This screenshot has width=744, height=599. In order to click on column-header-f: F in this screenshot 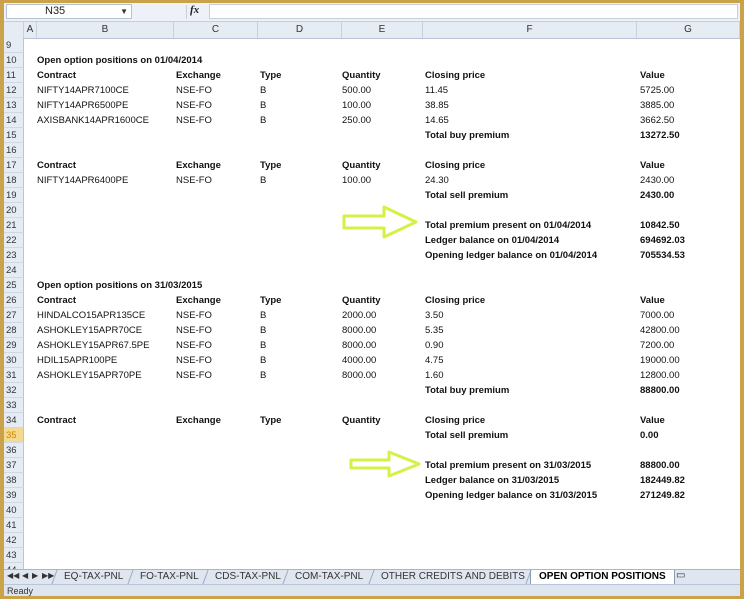, I will do `click(530, 30)`.